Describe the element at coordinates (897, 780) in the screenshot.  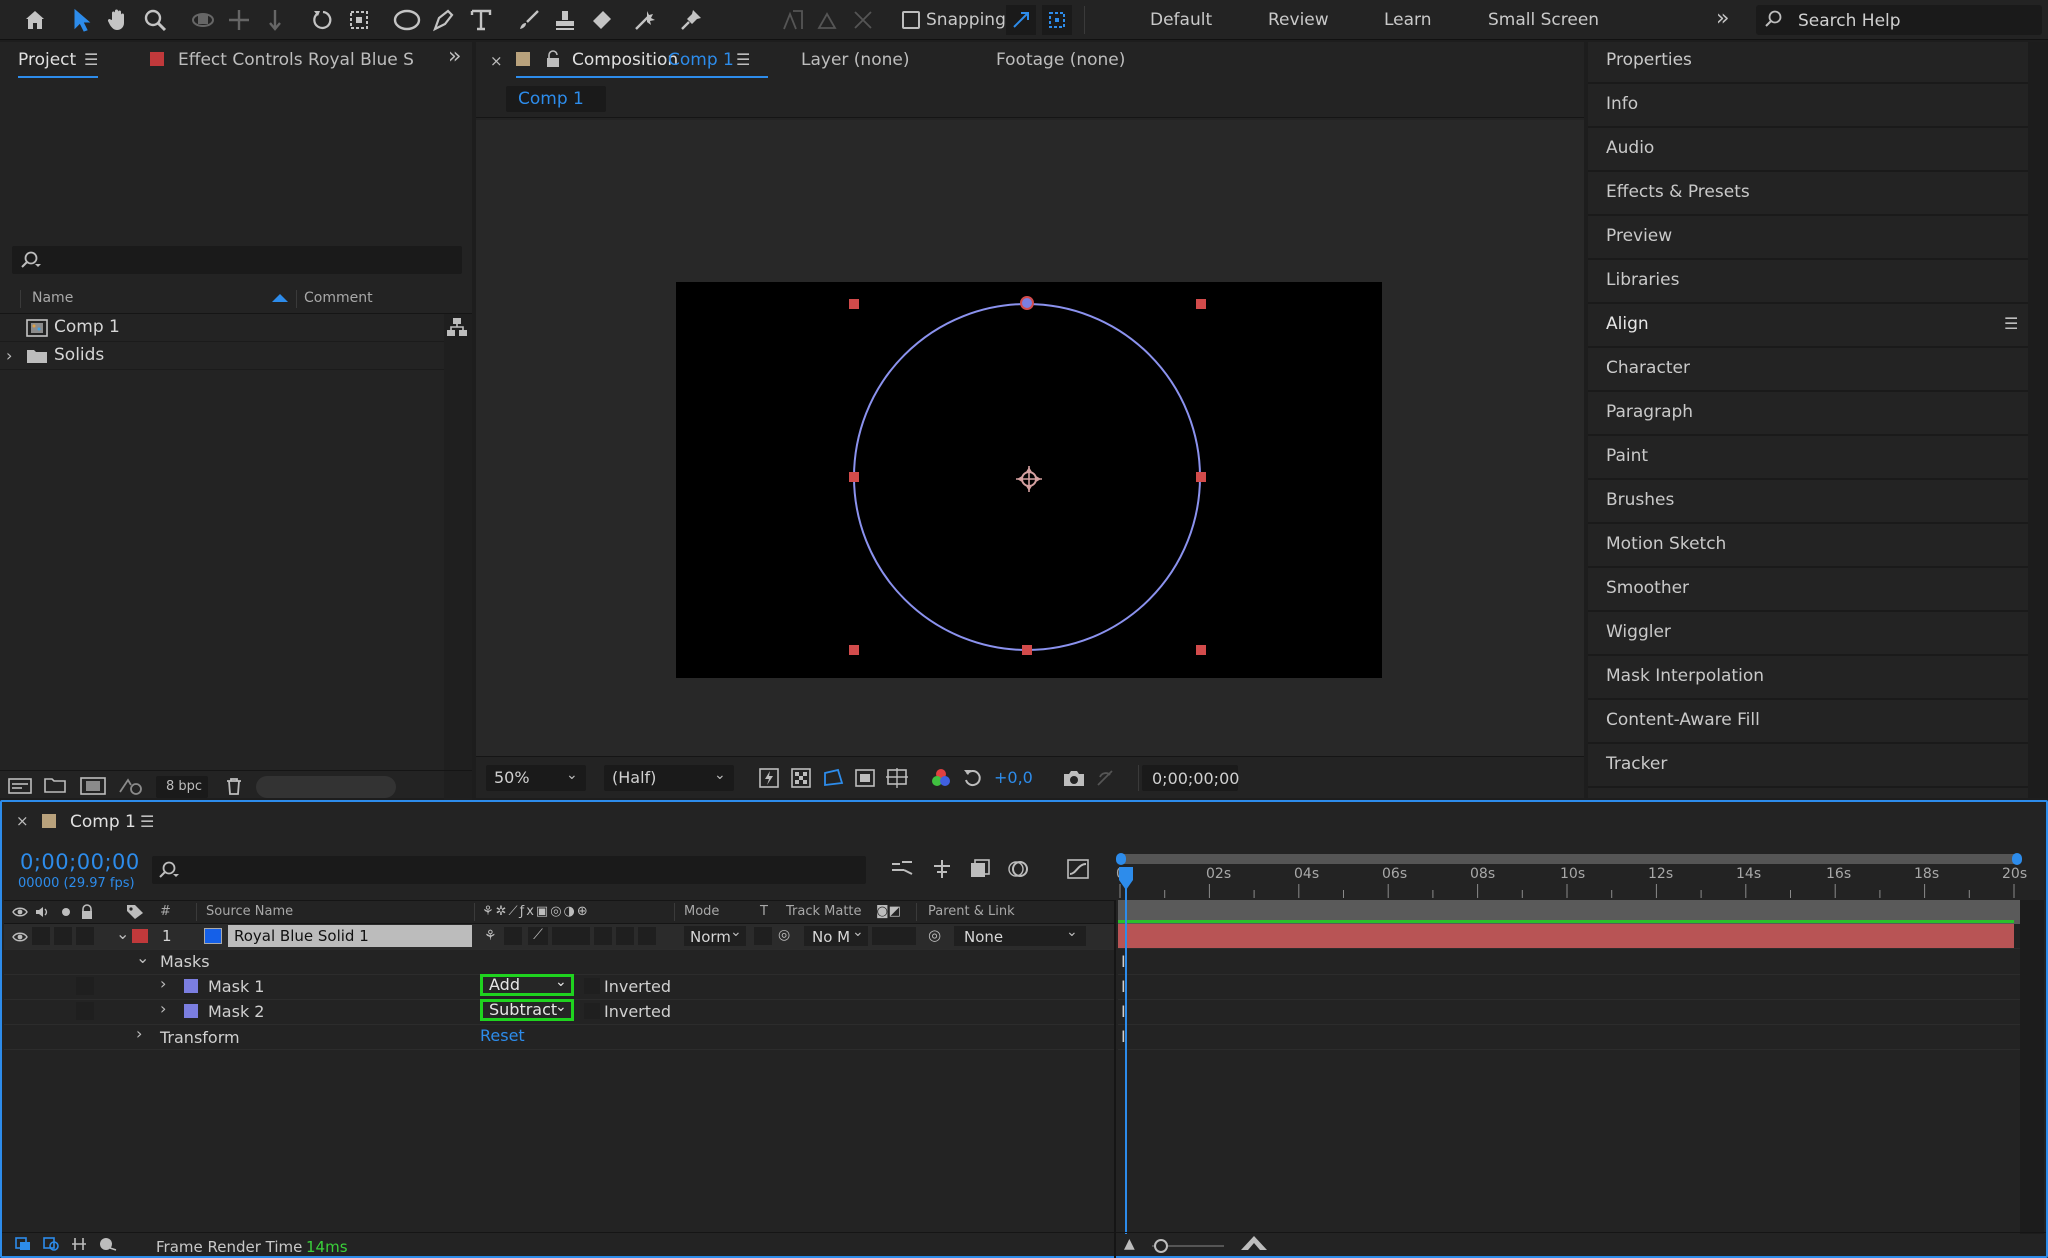
I see `grid-guides-icon` at that location.